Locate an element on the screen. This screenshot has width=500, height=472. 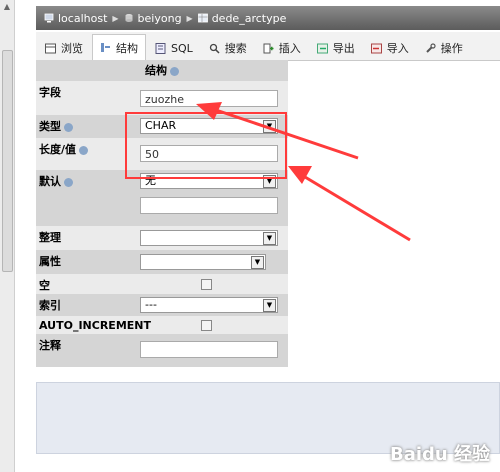
insert-icon is located at coordinates (268, 48).